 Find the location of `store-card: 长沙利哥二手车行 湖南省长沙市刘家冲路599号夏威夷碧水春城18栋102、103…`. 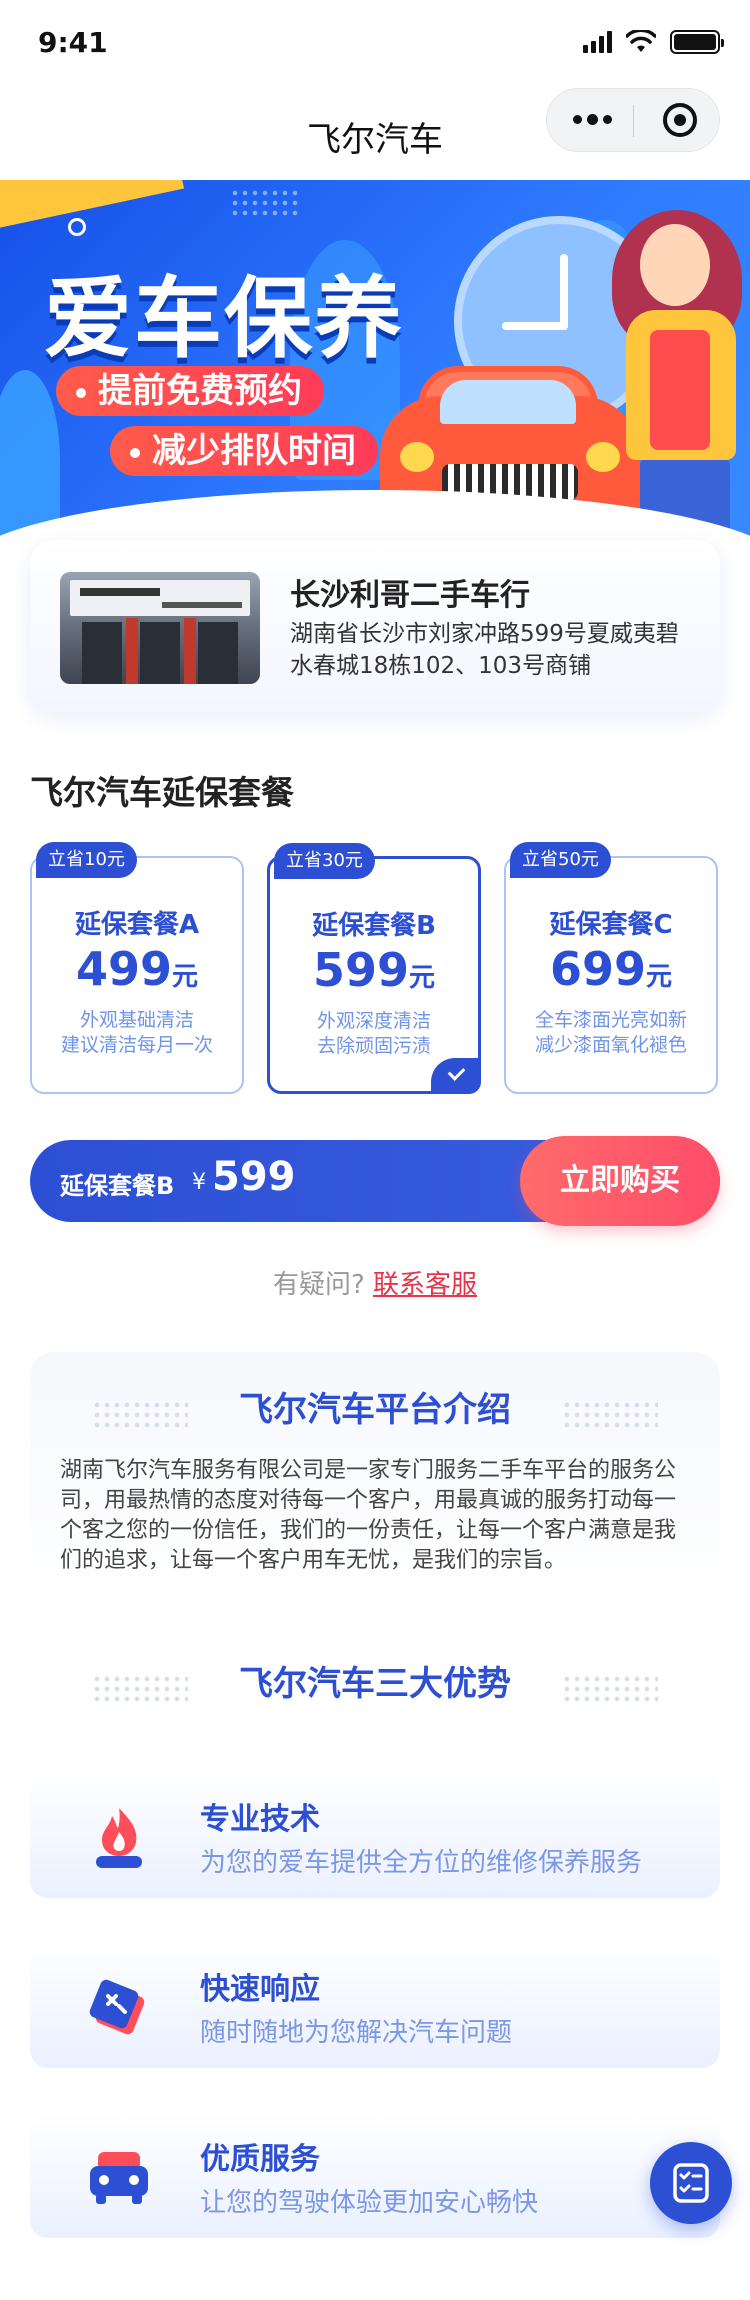

store-card: 长沙利哥二手车行 湖南省长沙市刘家冲路599号夏威夷碧水春城18栋102、103… is located at coordinates (375, 626).